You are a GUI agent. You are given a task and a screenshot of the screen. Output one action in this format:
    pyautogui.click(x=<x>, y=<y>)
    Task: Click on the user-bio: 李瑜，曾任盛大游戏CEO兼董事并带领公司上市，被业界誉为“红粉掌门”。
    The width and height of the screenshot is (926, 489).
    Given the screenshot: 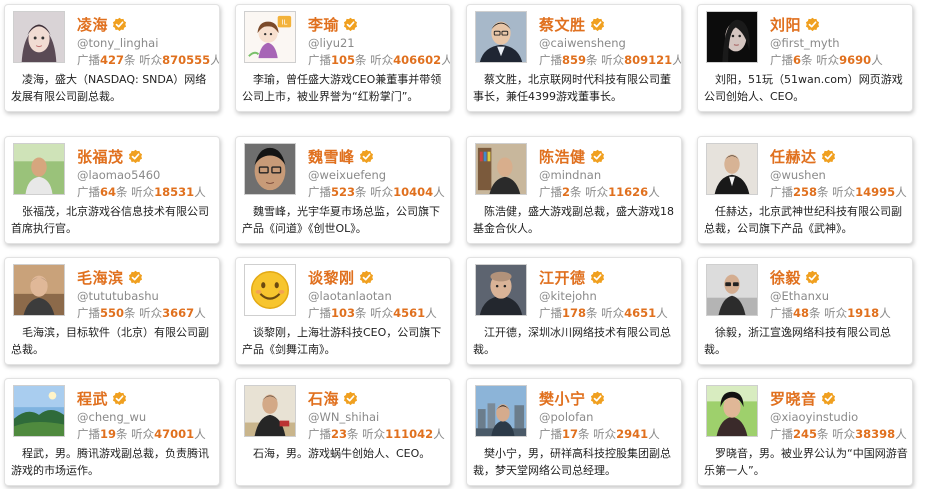 What is the action you would take?
    pyautogui.click(x=342, y=88)
    